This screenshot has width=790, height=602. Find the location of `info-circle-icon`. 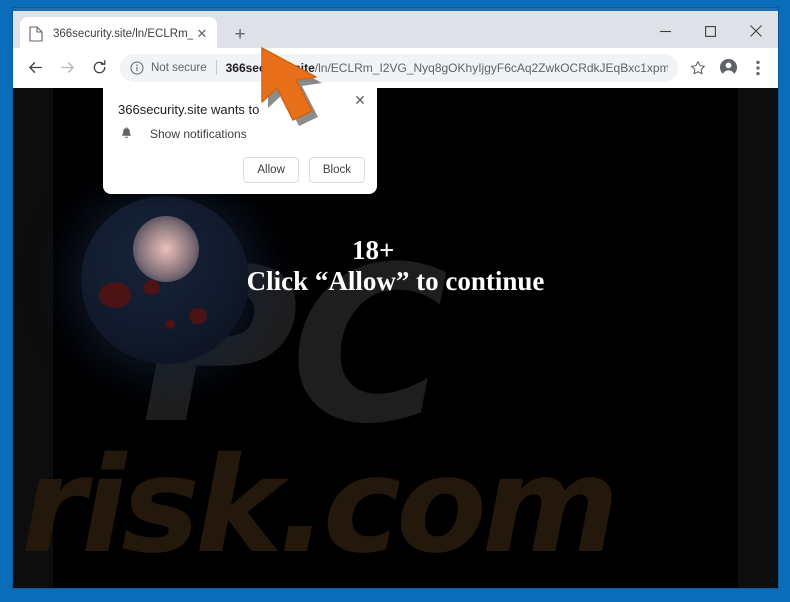

info-circle-icon is located at coordinates (137, 68).